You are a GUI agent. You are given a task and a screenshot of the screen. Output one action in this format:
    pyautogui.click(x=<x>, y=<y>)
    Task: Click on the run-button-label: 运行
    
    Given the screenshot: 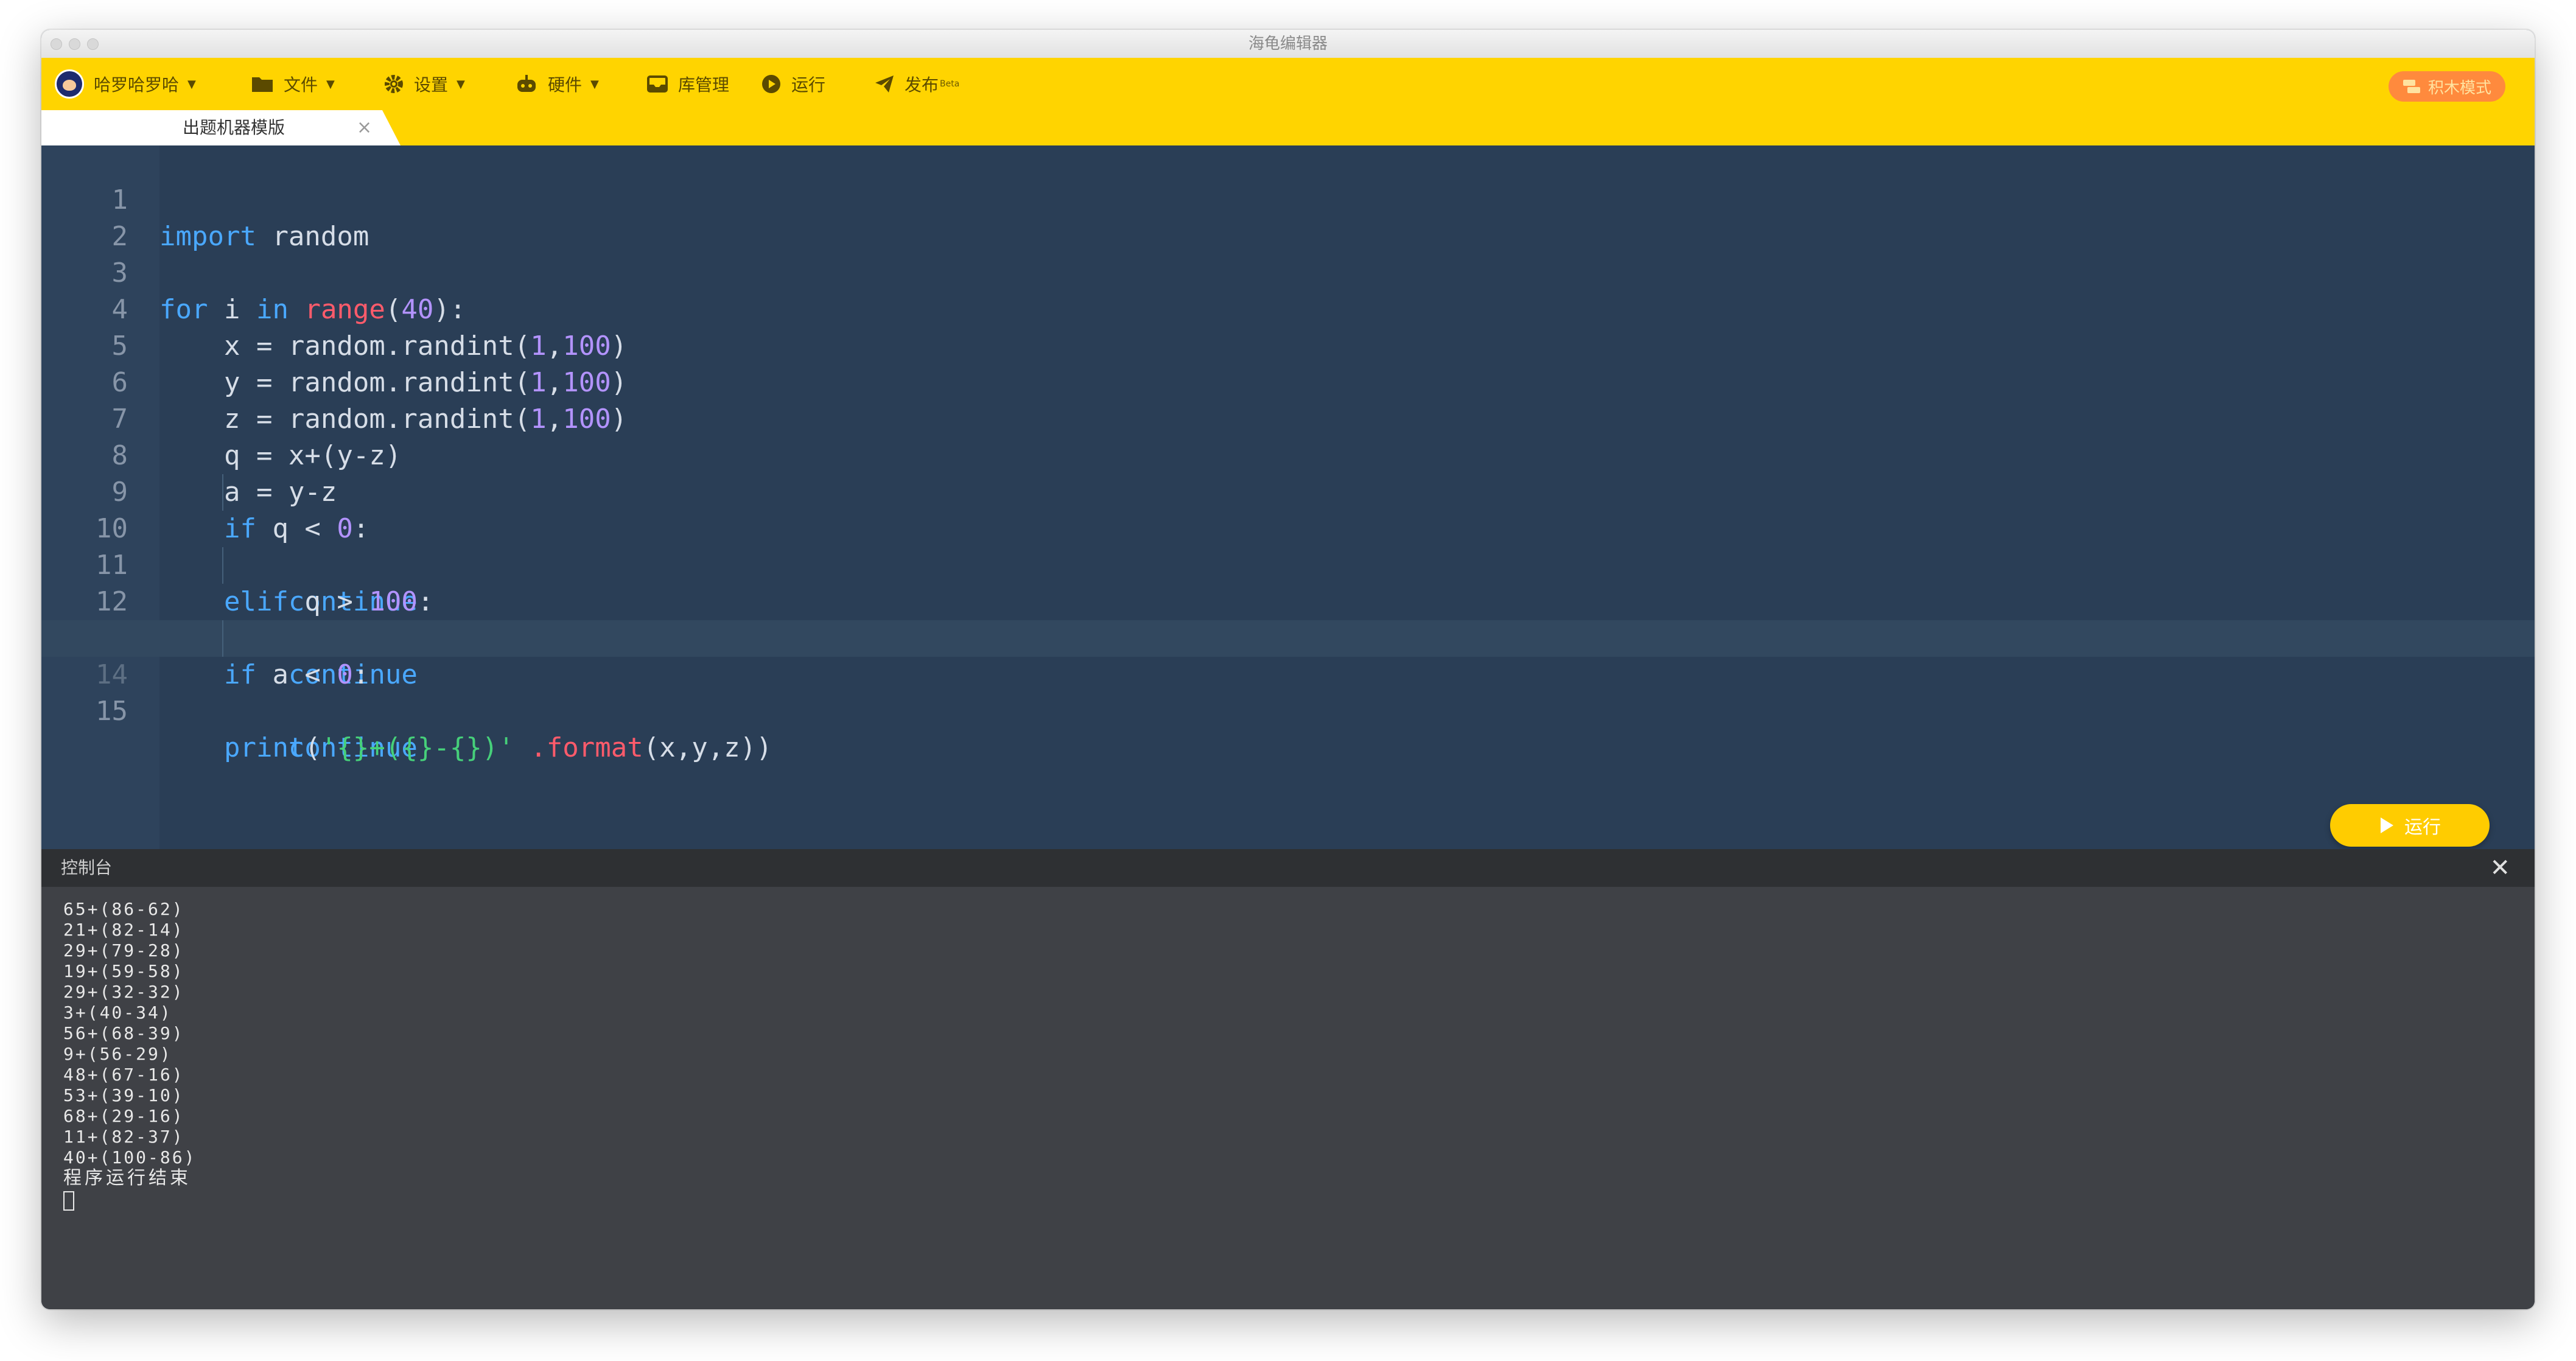 What is the action you would take?
    pyautogui.click(x=2422, y=827)
    